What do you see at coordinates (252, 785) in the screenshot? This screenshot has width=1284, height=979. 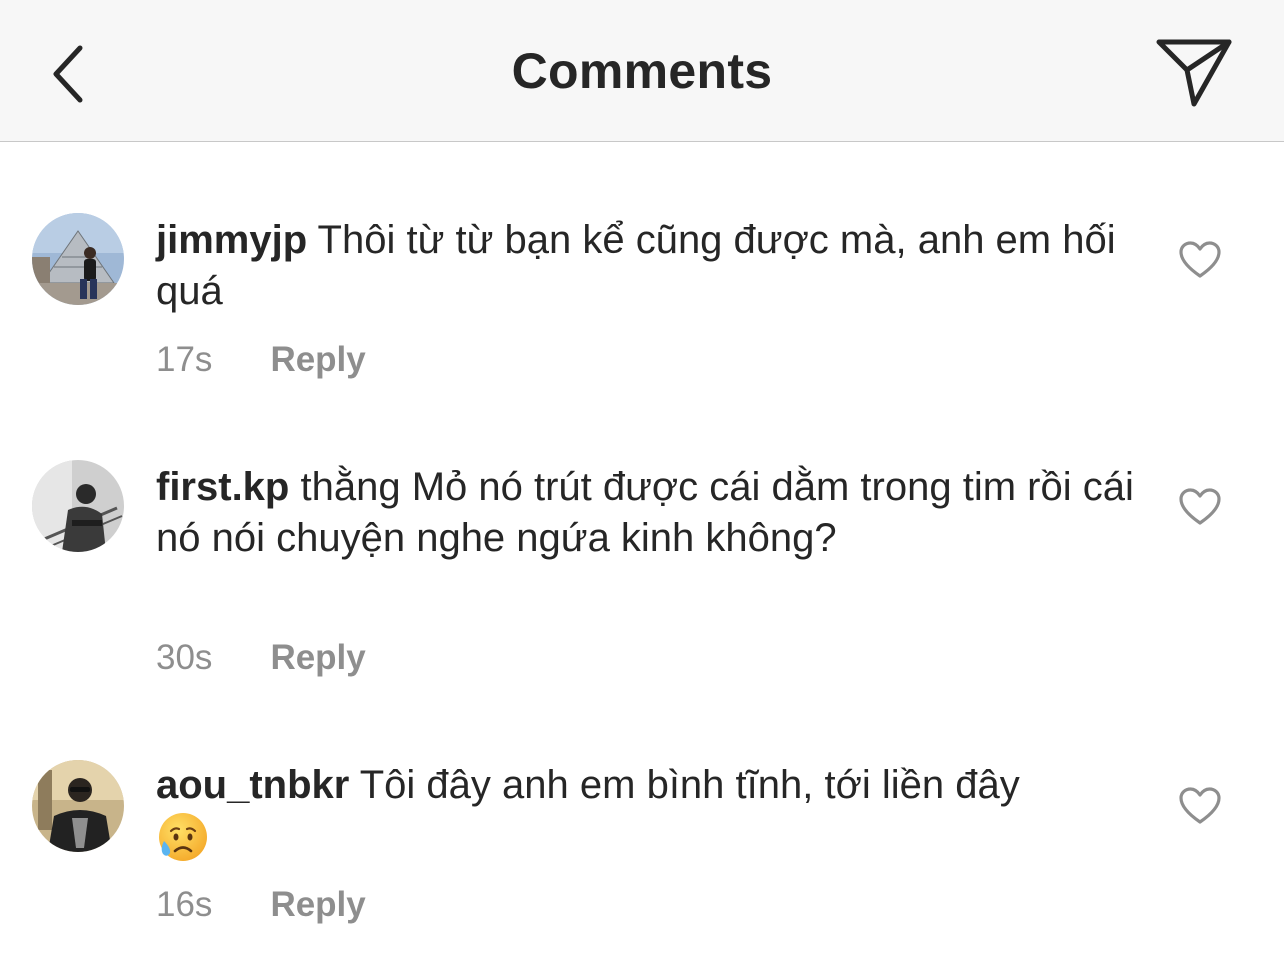 I see `comment-username: aou_tnbkr` at bounding box center [252, 785].